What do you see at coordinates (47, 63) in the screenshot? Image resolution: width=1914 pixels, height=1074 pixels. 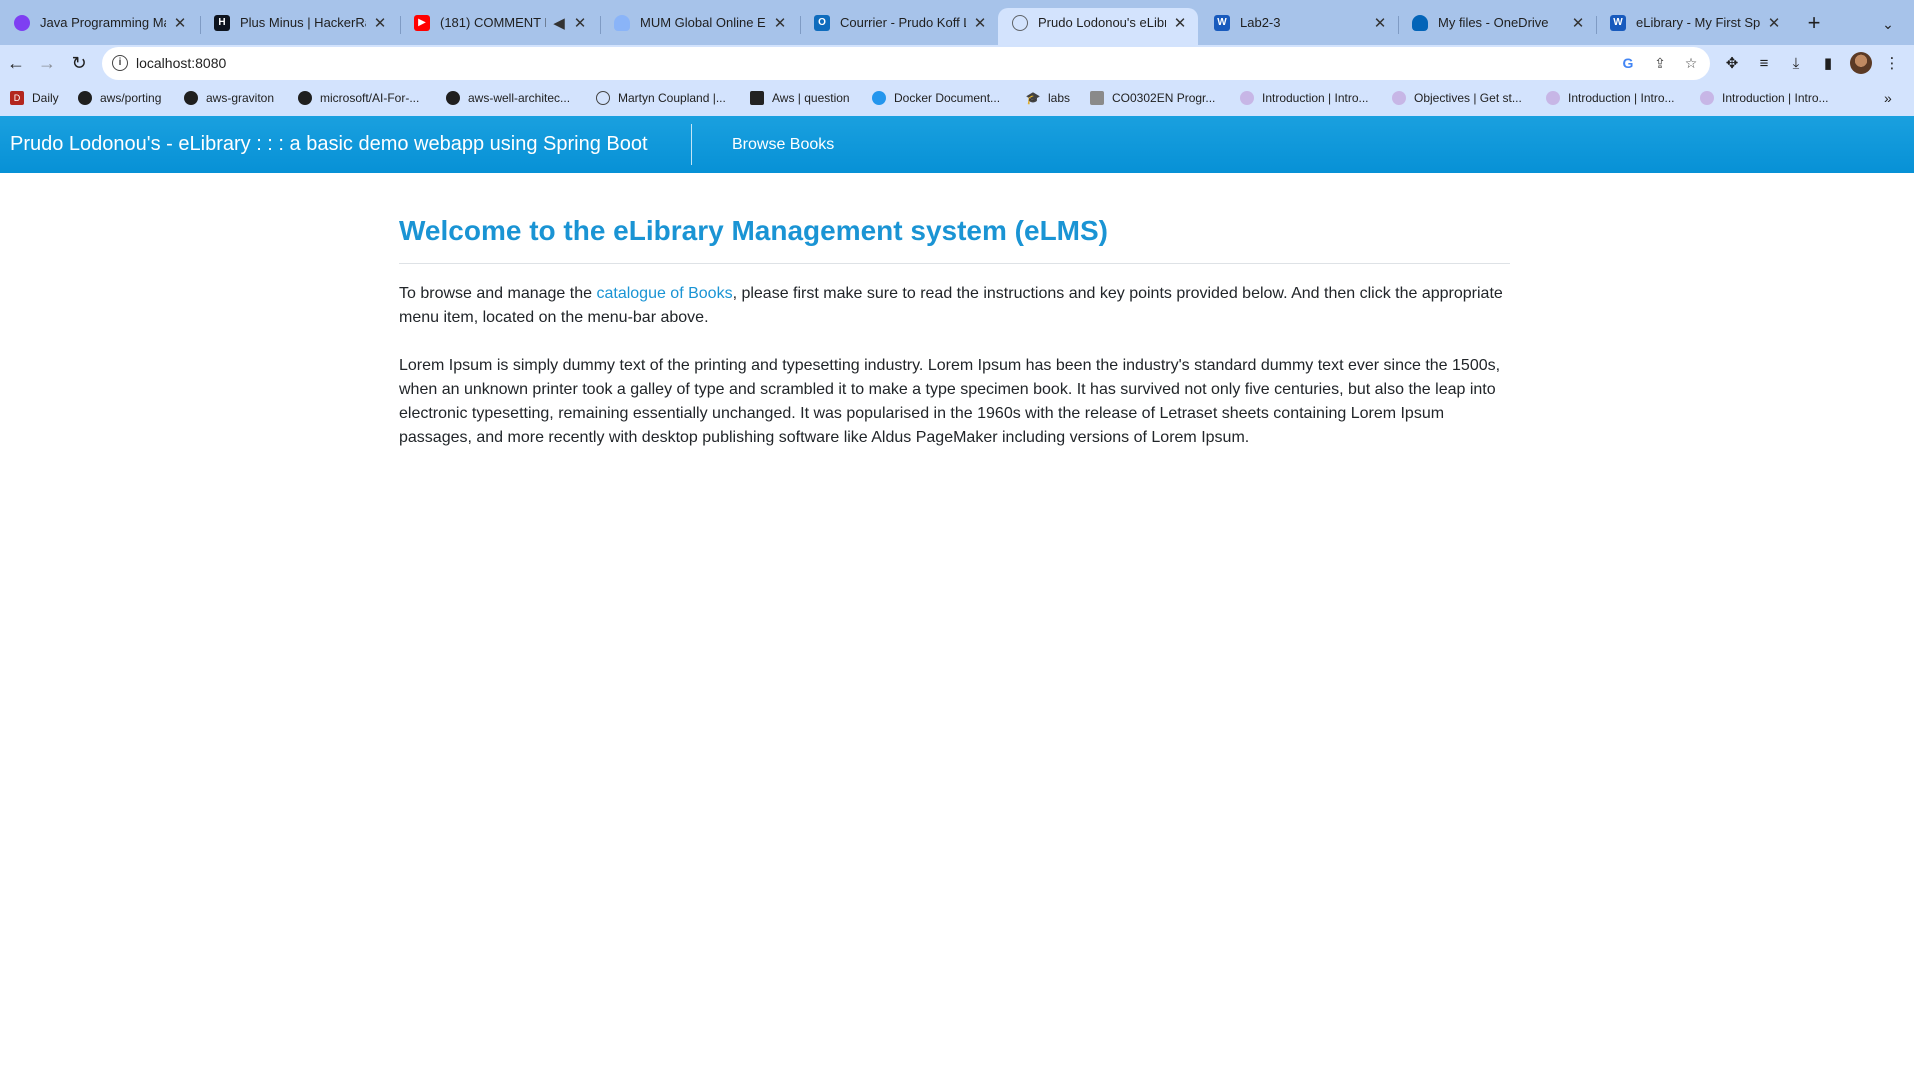 I see `forward-button: →` at bounding box center [47, 63].